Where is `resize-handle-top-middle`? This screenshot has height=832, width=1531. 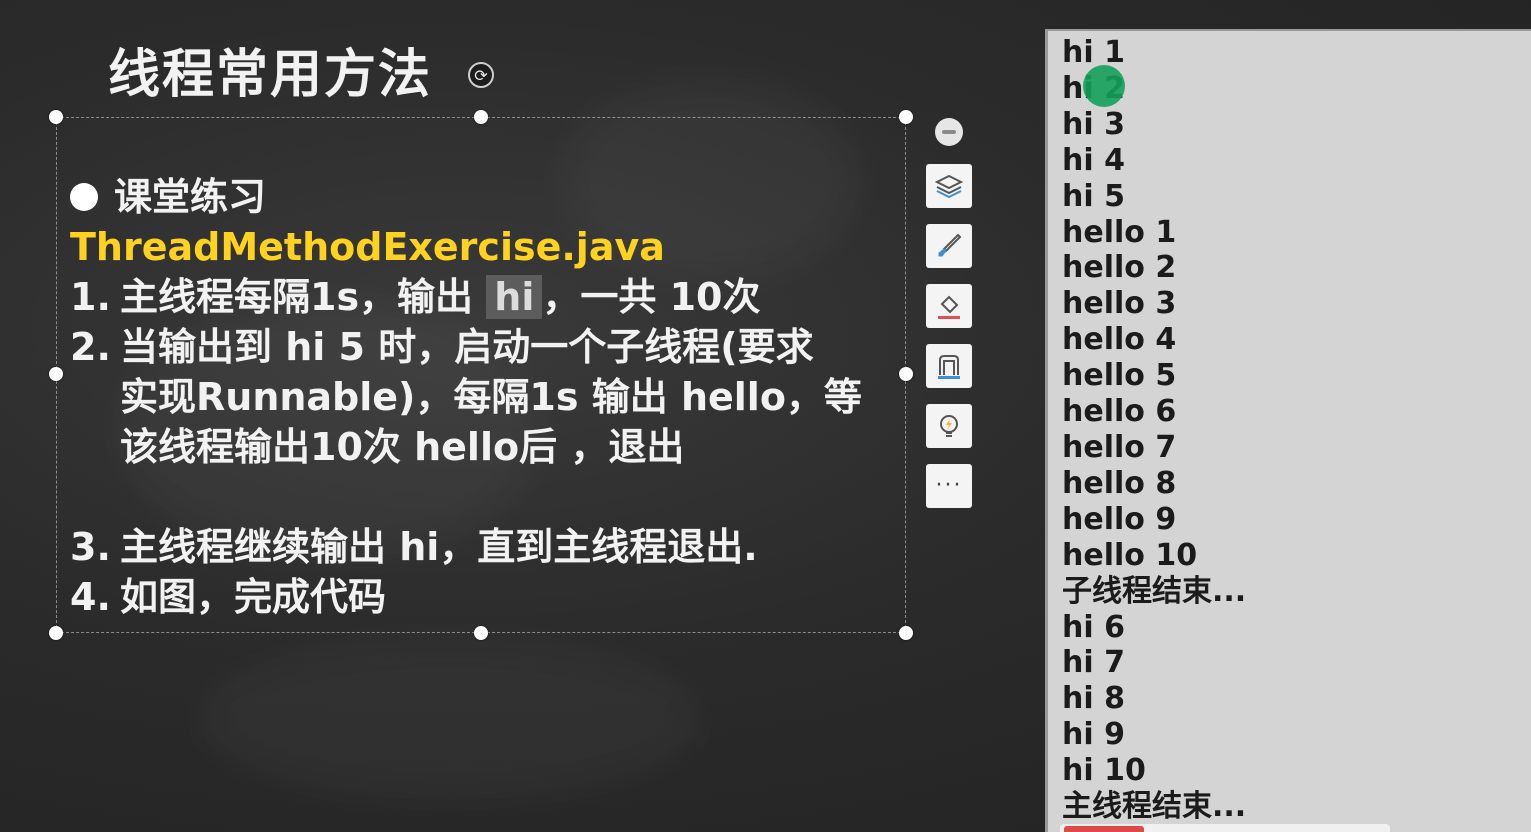
resize-handle-top-middle is located at coordinates (481, 117).